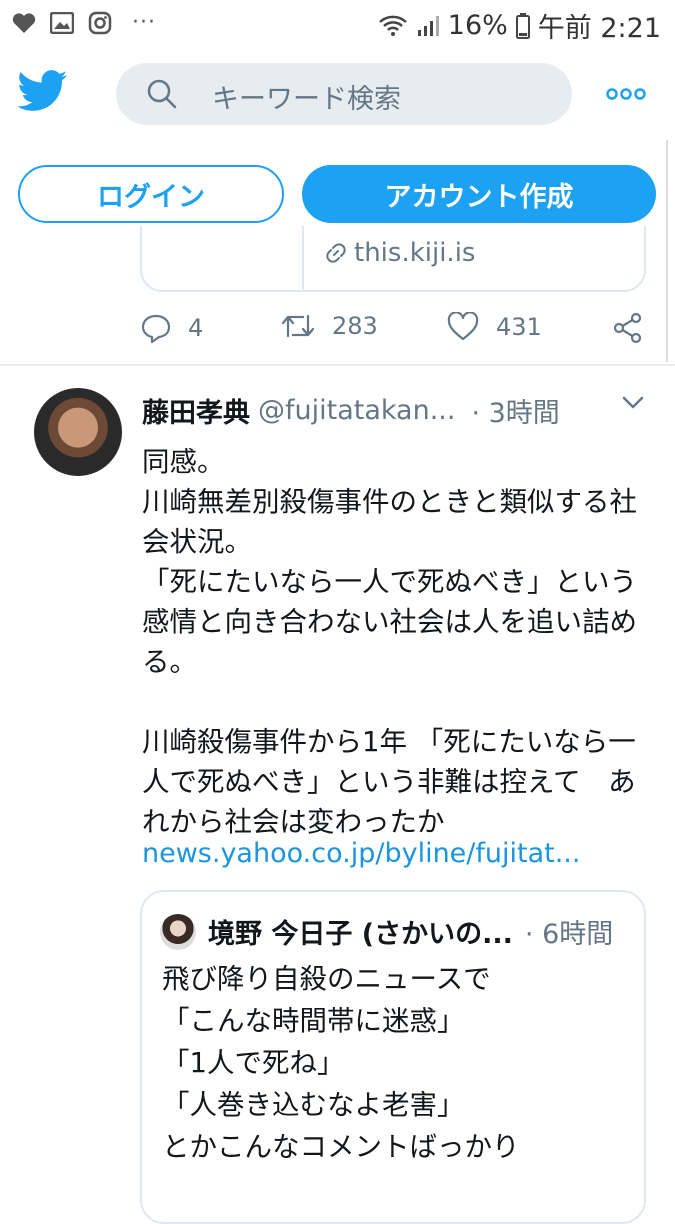 The width and height of the screenshot is (675, 1224). Describe the element at coordinates (100, 22) in the screenshot. I see `instagram-icon` at that location.